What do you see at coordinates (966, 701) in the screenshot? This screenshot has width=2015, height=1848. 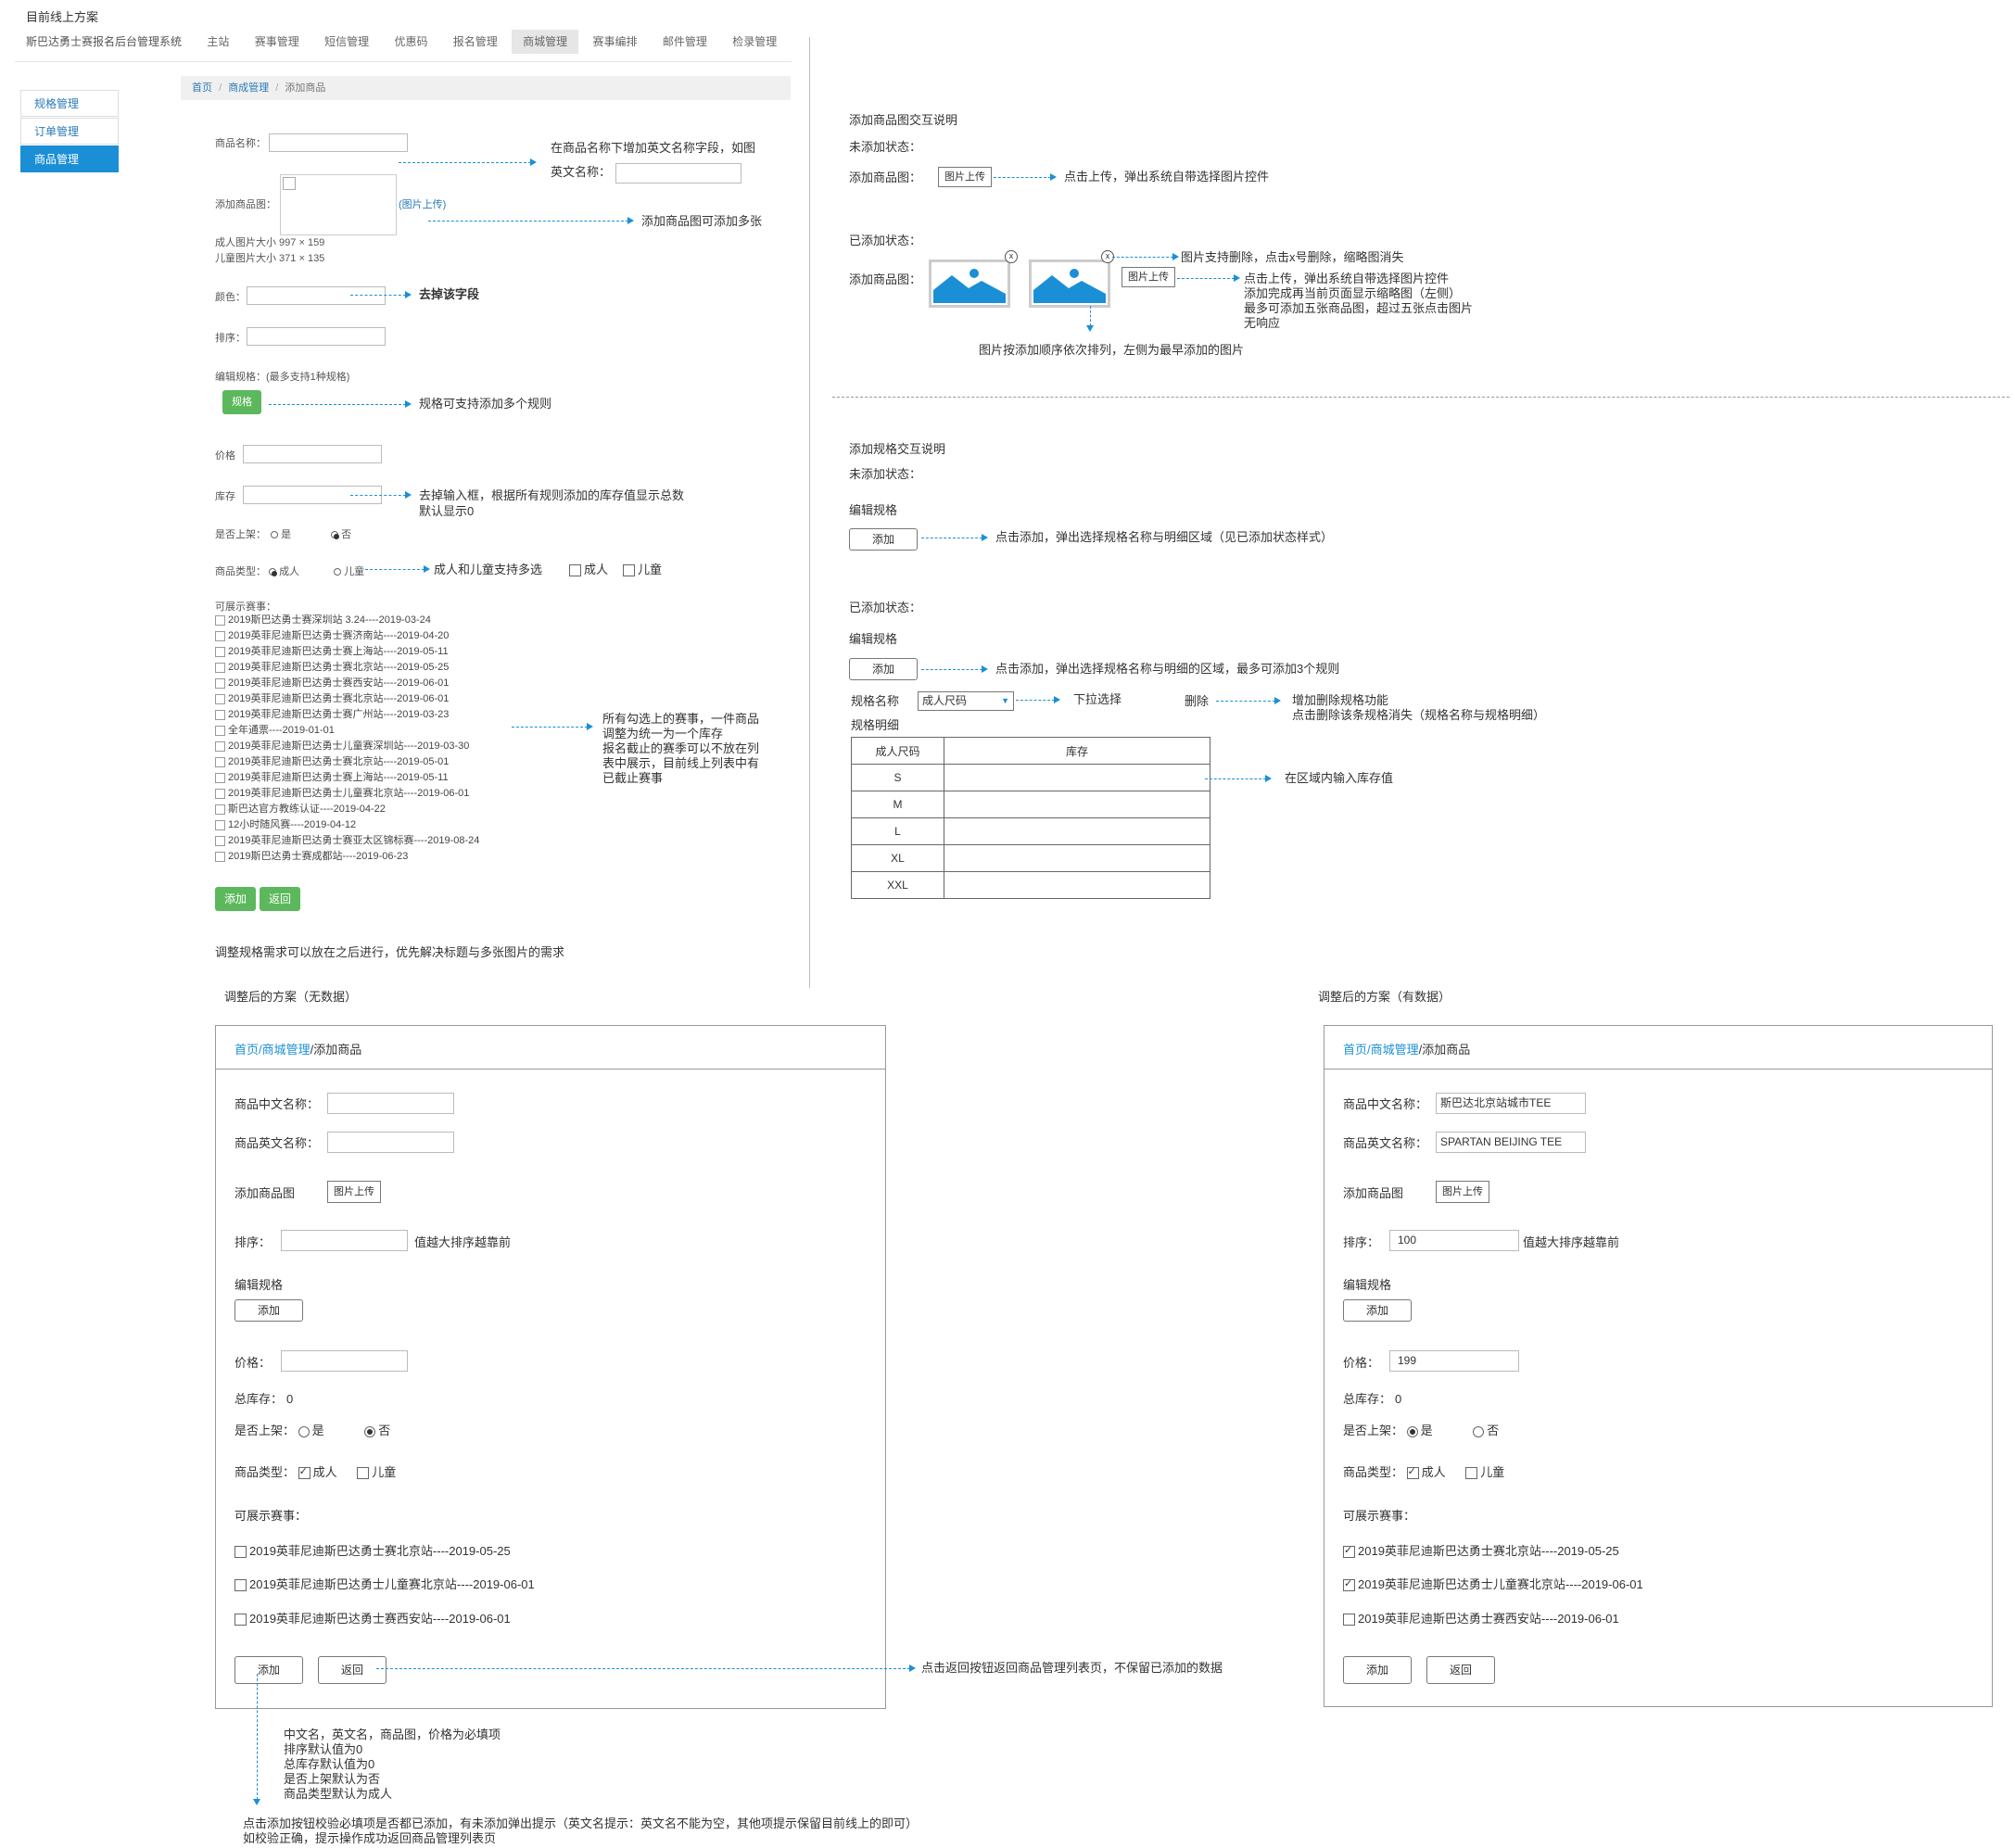 I see `spec-name-select: 成人尺码 ▼` at bounding box center [966, 701].